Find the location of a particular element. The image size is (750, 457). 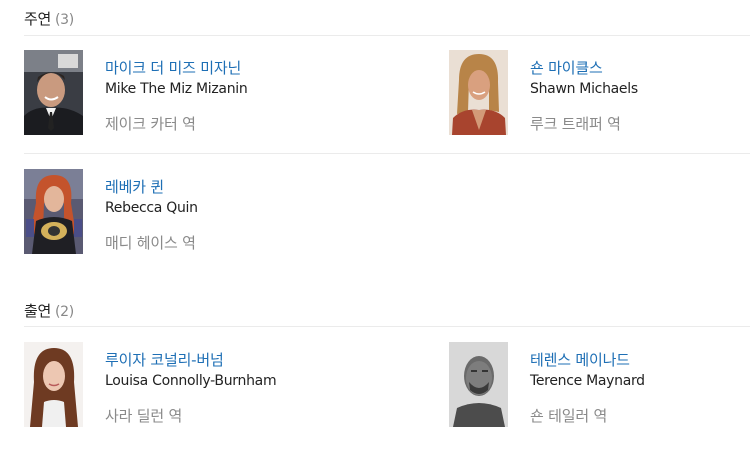

cast-name-link: 레베카 퀸 is located at coordinates (134, 186).